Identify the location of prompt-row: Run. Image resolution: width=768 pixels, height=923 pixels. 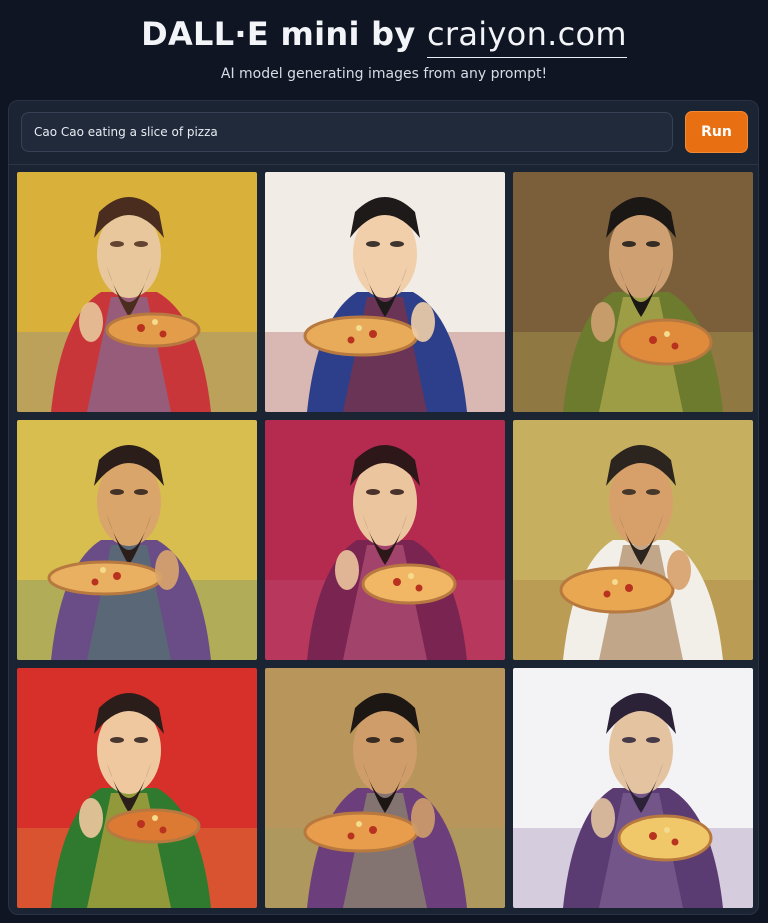
(383, 133).